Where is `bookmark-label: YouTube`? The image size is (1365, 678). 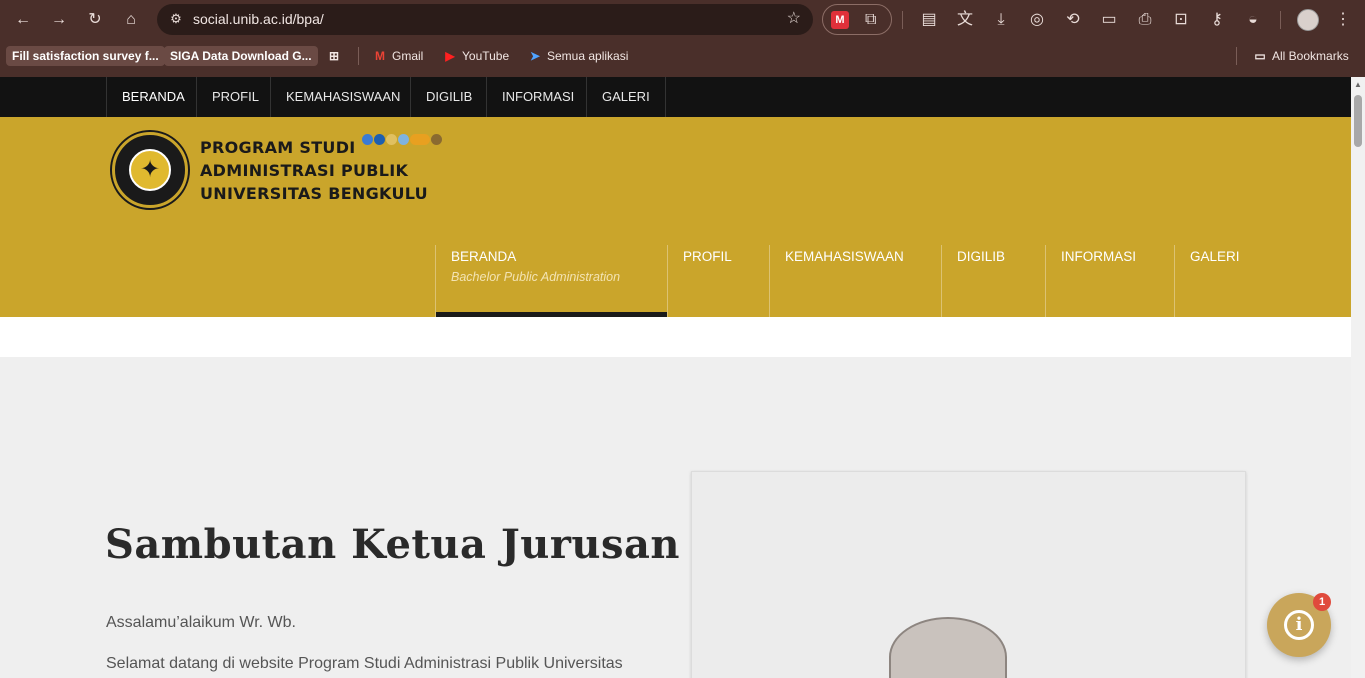
bookmark-label: YouTube is located at coordinates (486, 56).